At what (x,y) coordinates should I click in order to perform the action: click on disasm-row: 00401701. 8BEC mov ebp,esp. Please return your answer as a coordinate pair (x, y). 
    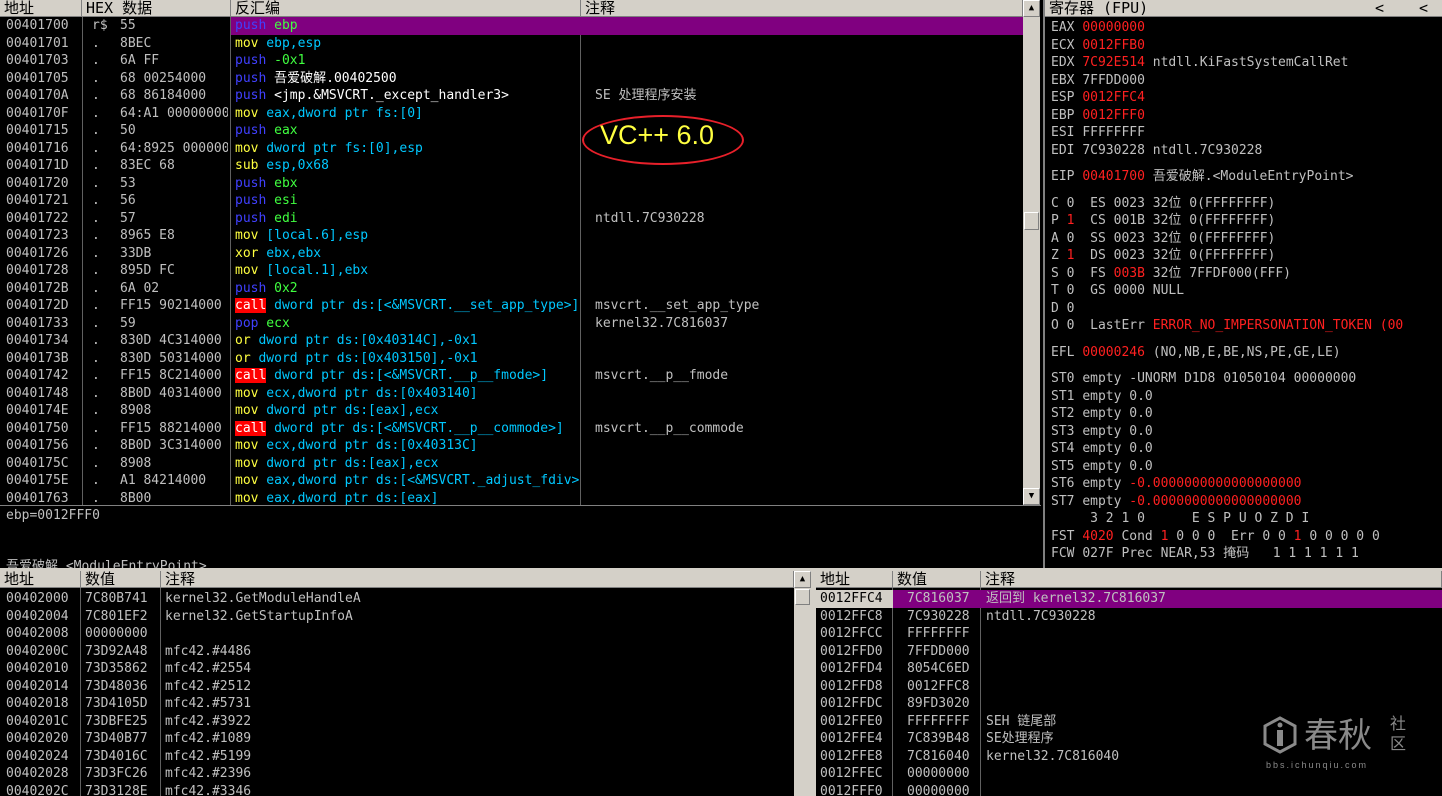
    Looking at the image, I should click on (511, 44).